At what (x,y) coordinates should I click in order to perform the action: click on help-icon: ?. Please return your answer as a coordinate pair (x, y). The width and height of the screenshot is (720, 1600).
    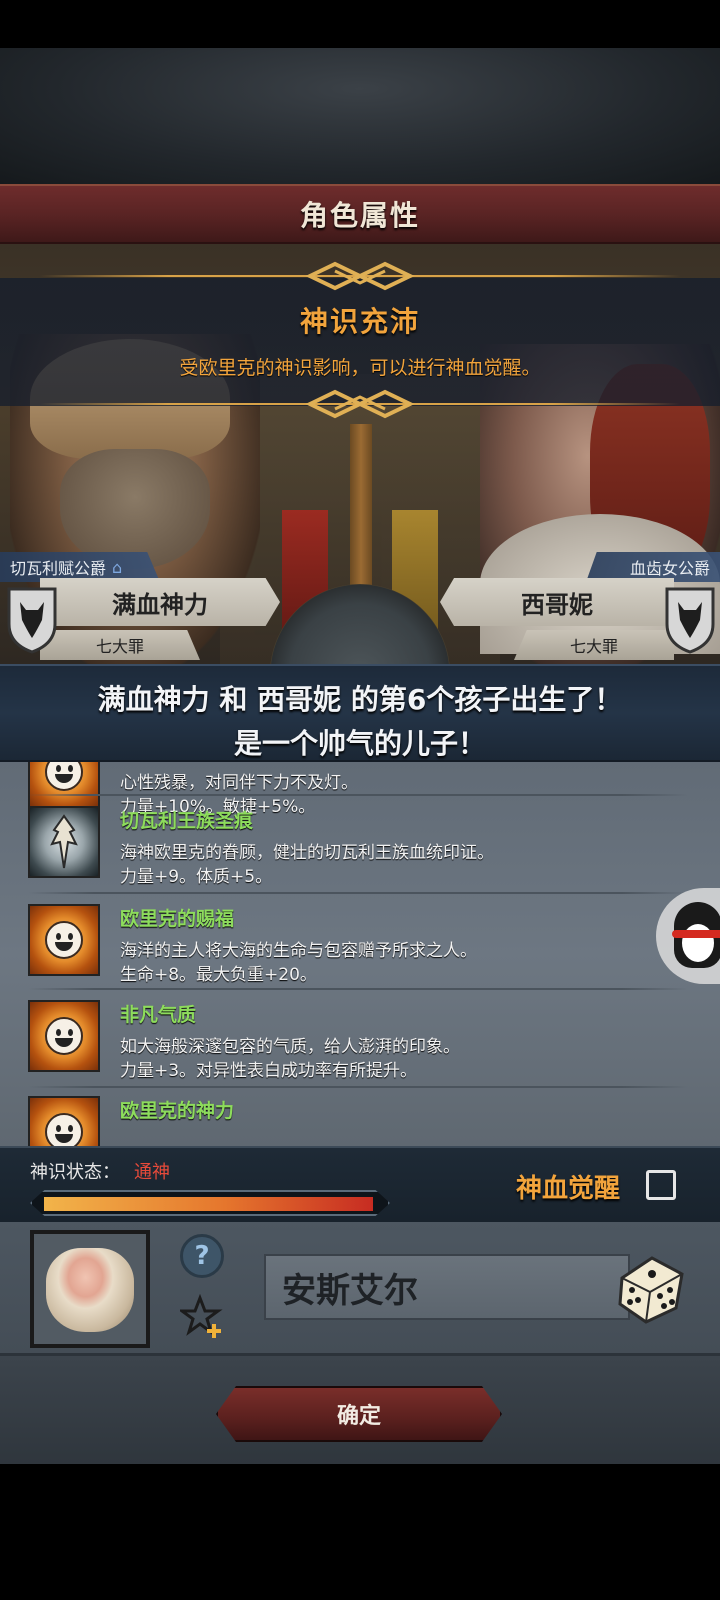
    Looking at the image, I should click on (202, 1256).